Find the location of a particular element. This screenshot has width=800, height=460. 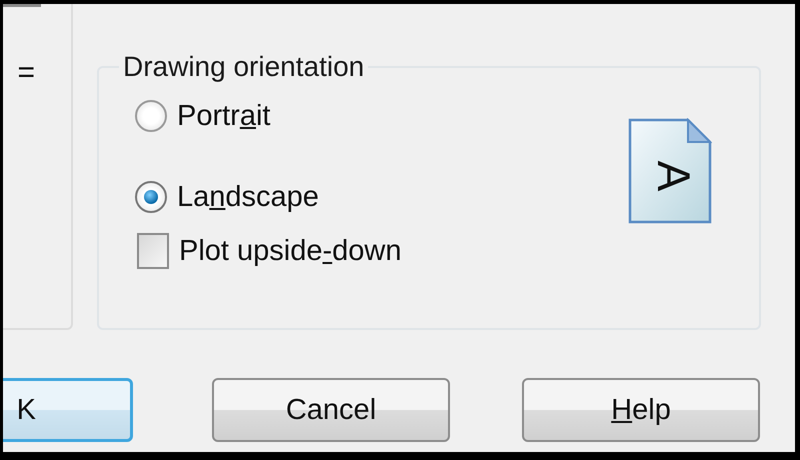

dialog-button: Cancel is located at coordinates (331, 410).